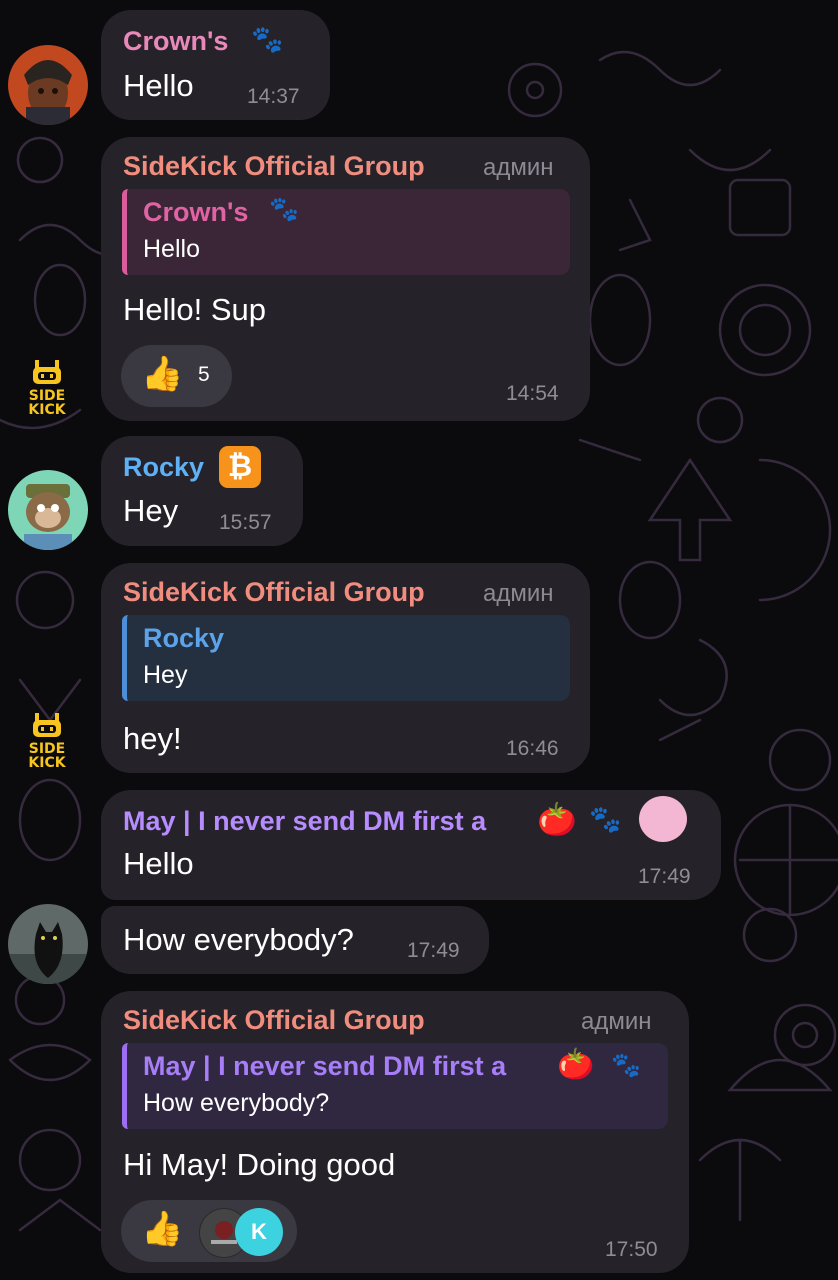 The width and height of the screenshot is (838, 1280). Describe the element at coordinates (346, 658) in the screenshot. I see `reply-quote: Rocky Hey` at that location.